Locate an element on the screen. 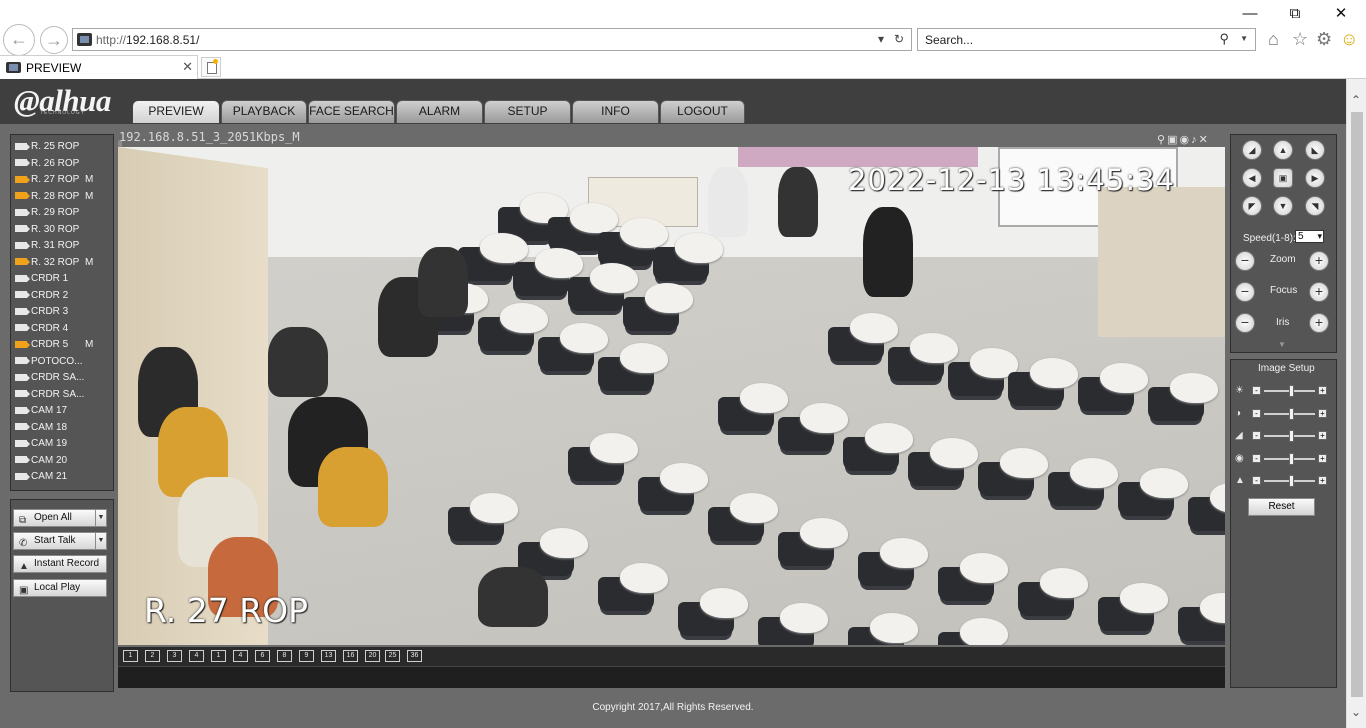 The image size is (1366, 728). channel-item: CRDR 4 is located at coordinates (41, 328).